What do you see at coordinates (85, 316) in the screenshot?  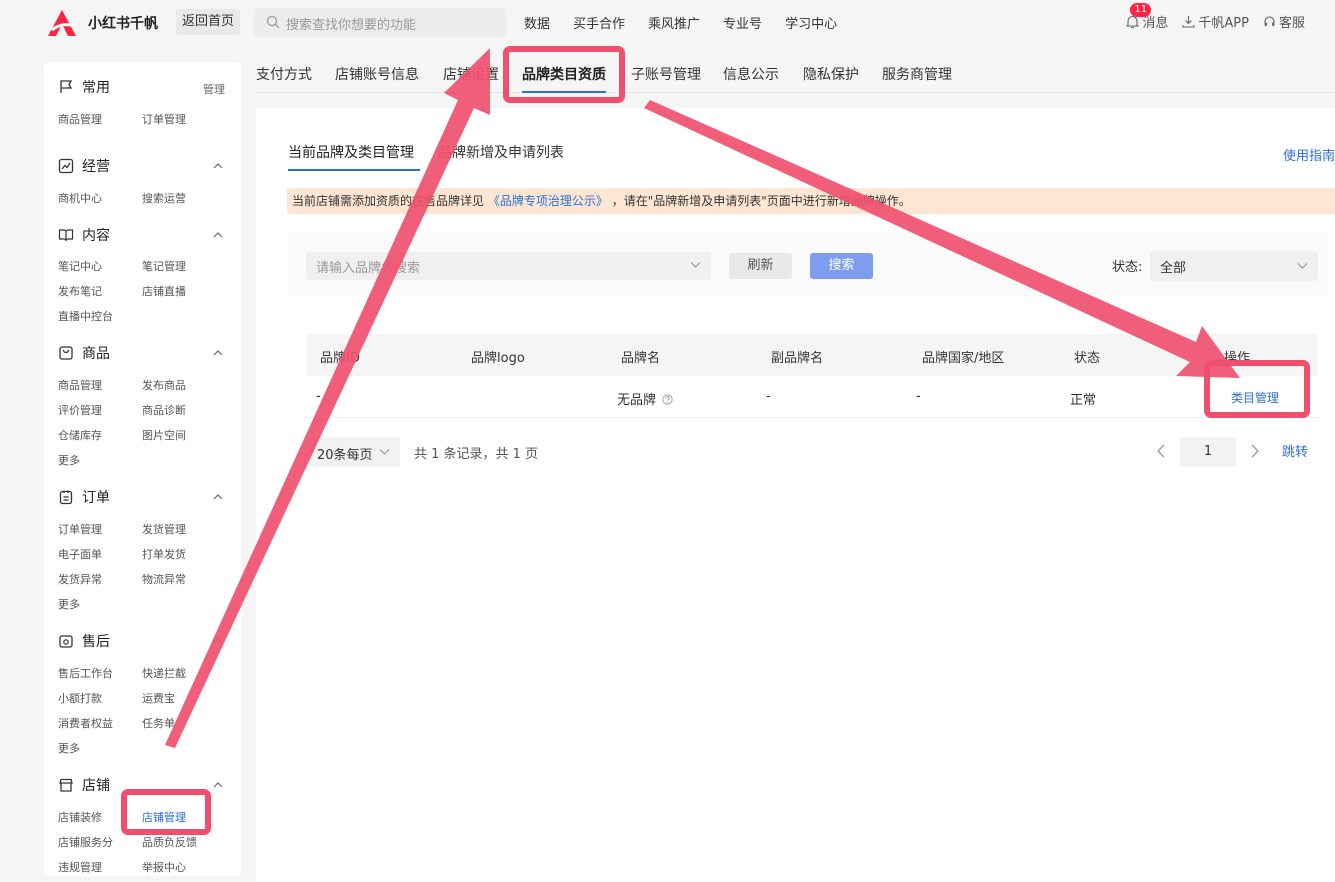 I see `sidebar-item-live-console: 直播中控台` at bounding box center [85, 316].